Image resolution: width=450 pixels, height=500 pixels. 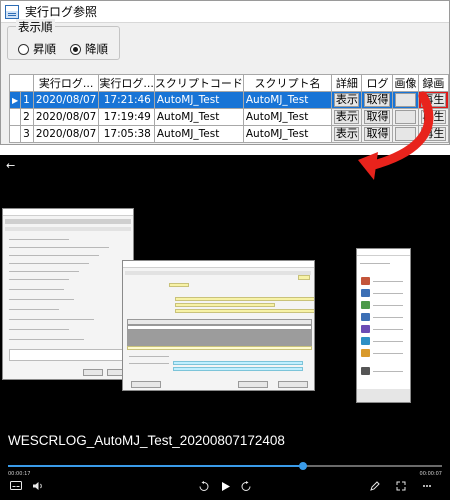 I want to click on dialog-titlebar: 実行ログ参照, so click(x=225, y=12).